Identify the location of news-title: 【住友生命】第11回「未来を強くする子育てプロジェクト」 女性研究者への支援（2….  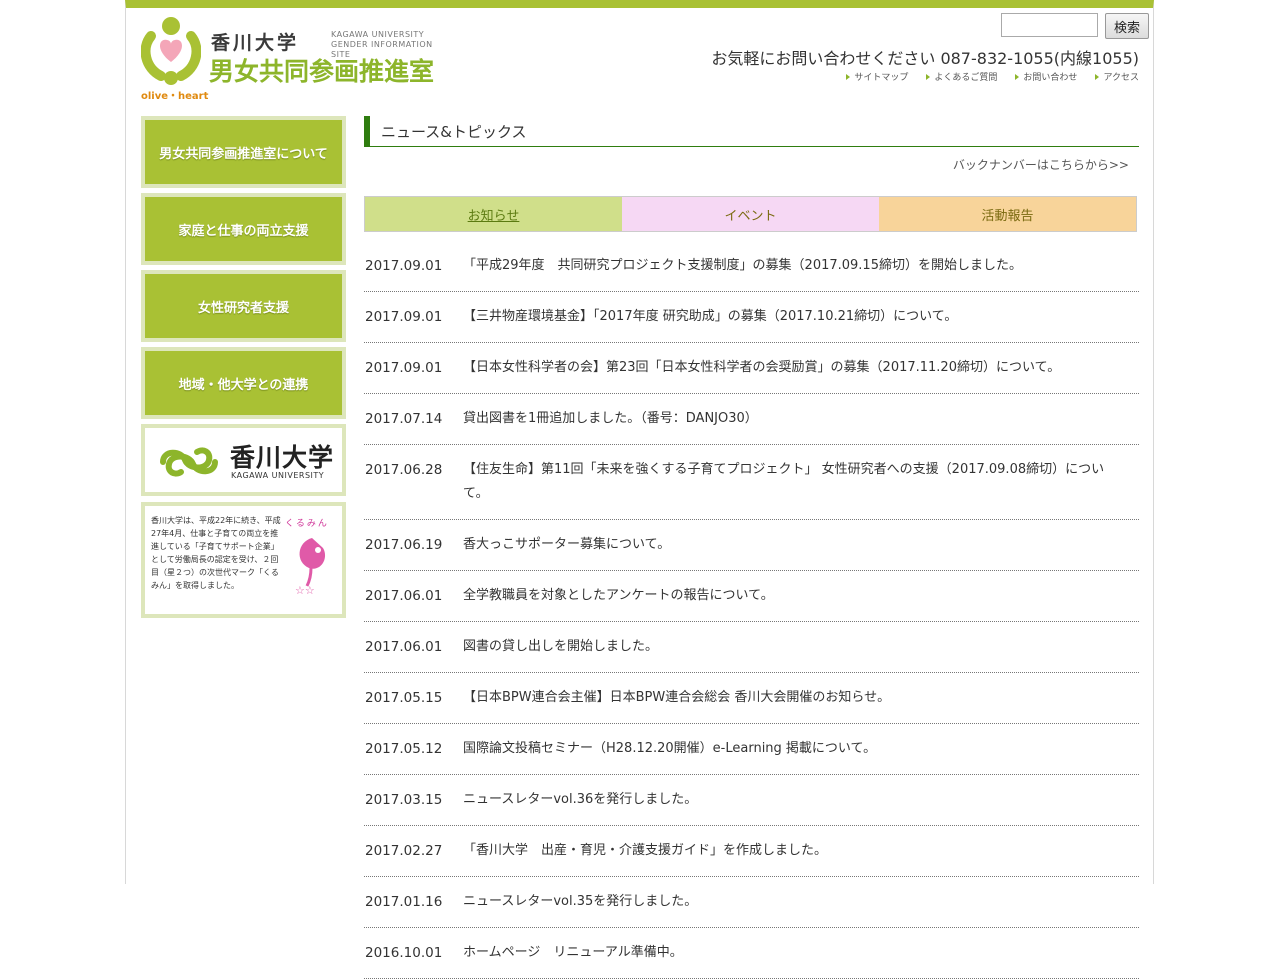
(801, 482).